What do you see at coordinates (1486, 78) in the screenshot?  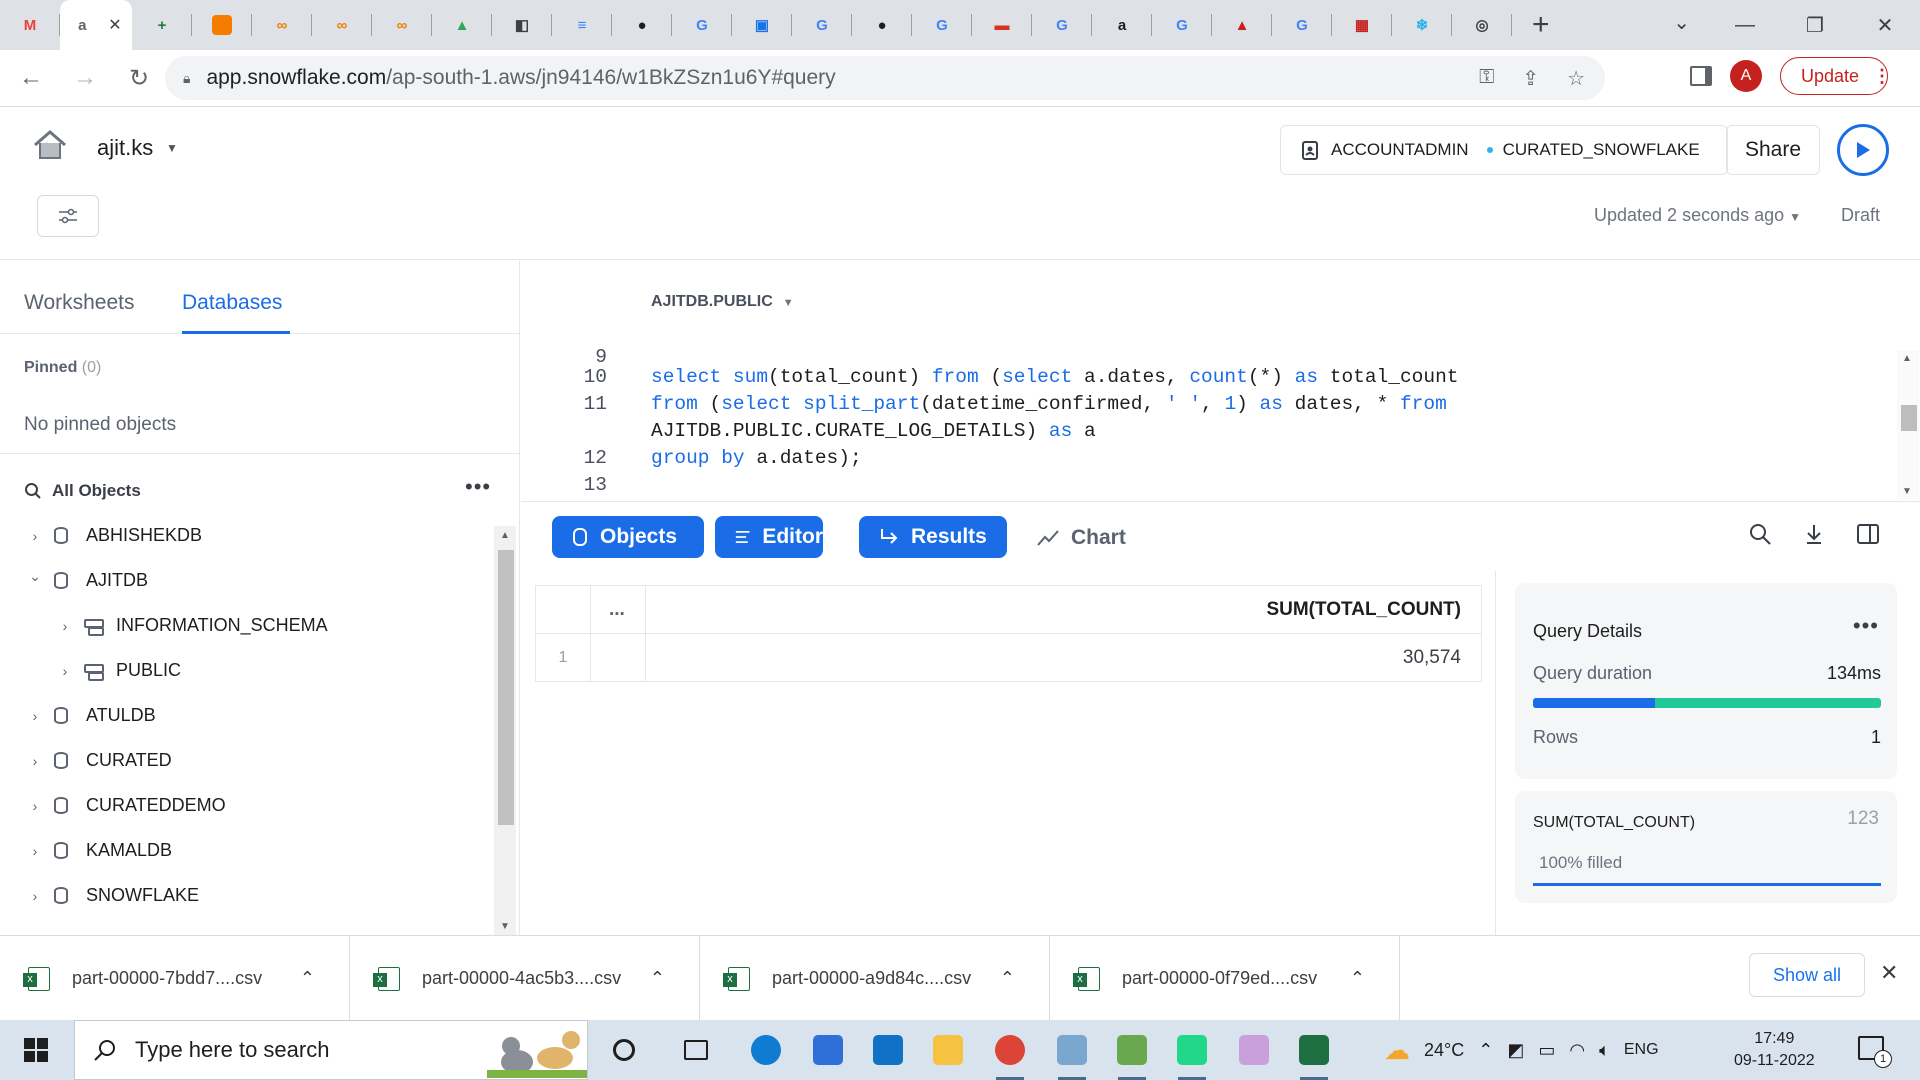 I see `key-icon: ⚿` at bounding box center [1486, 78].